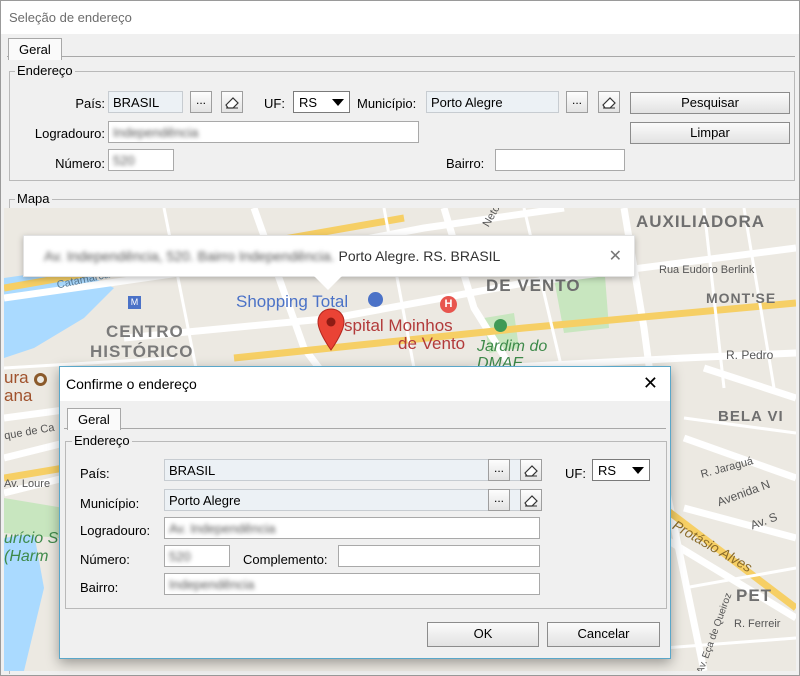 Image resolution: width=800 pixels, height=676 pixels. Describe the element at coordinates (45, 70) in the screenshot. I see `endereco-legend: Endereço` at that location.